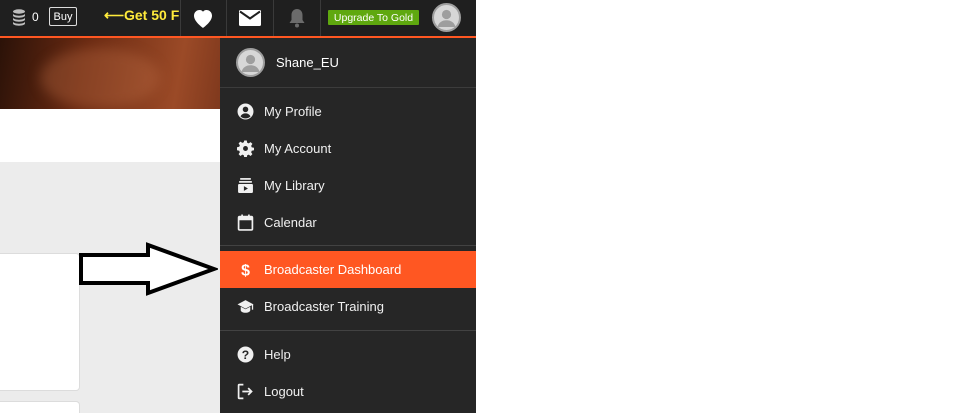 Image resolution: width=967 pixels, height=413 pixels. What do you see at coordinates (245, 222) in the screenshot?
I see `calendar-icon` at bounding box center [245, 222].